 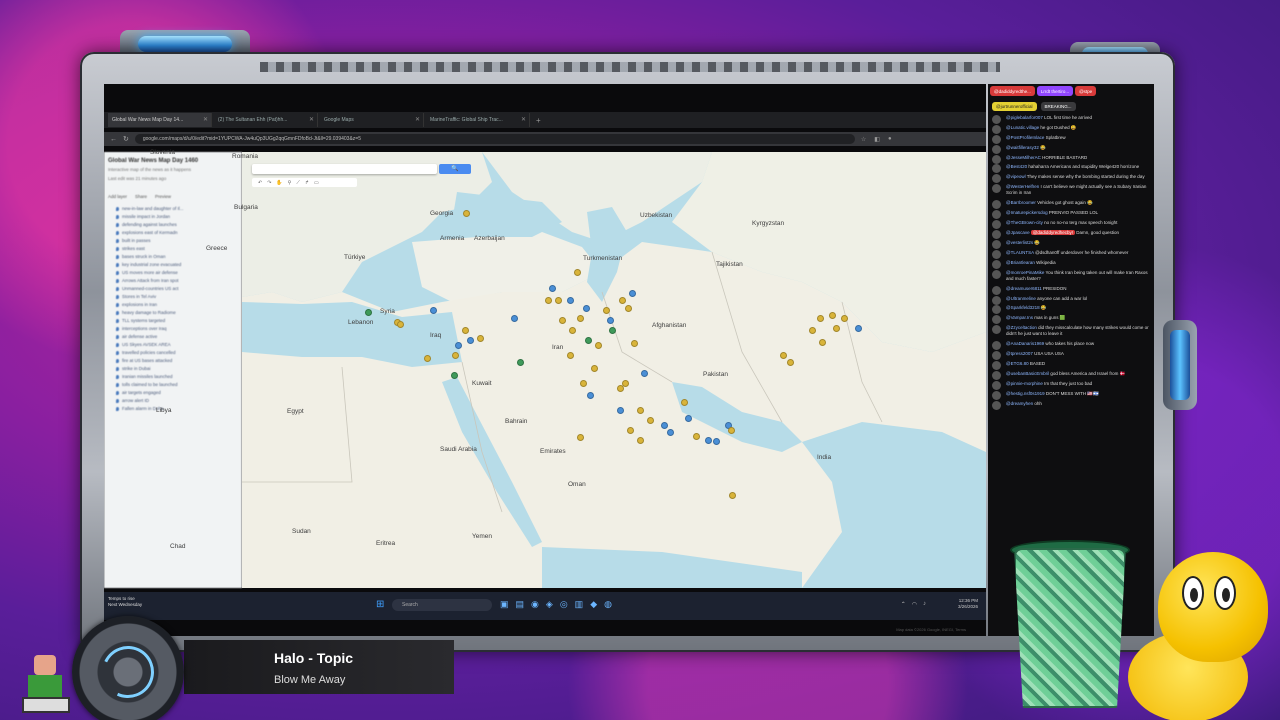 I want to click on chat-username: @Jpascave, so click(x=1018, y=232).